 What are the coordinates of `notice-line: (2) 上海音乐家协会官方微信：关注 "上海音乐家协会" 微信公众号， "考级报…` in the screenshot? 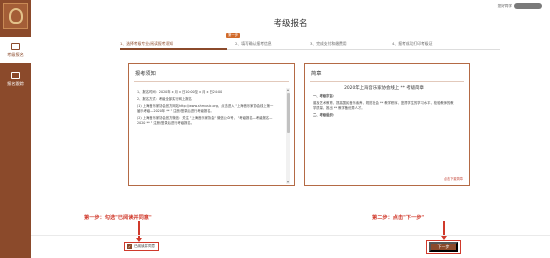 It's located at (205, 120).